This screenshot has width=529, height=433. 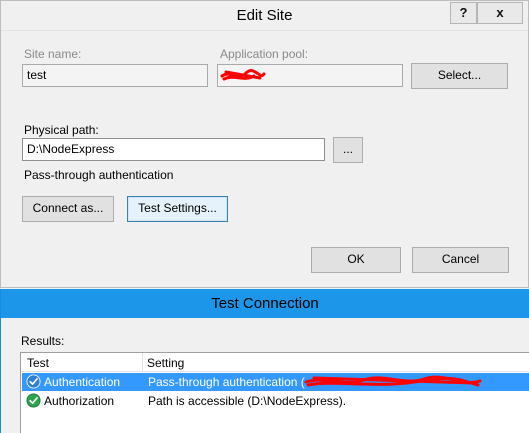 I want to click on close-button: x, so click(x=500, y=13).